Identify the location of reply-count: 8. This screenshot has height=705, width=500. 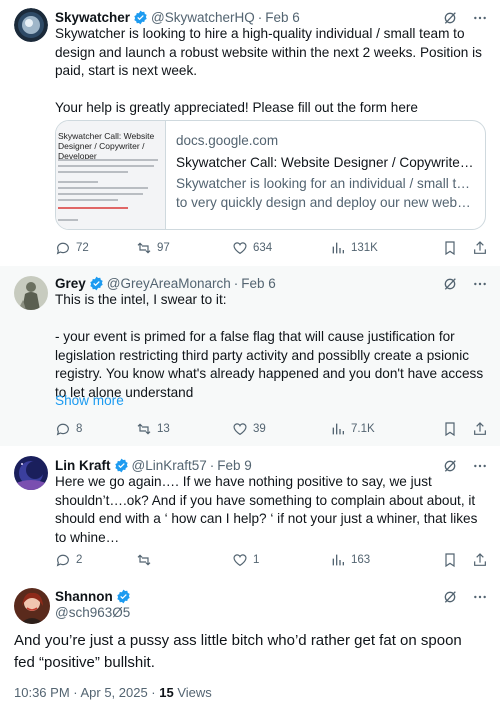
(79, 429).